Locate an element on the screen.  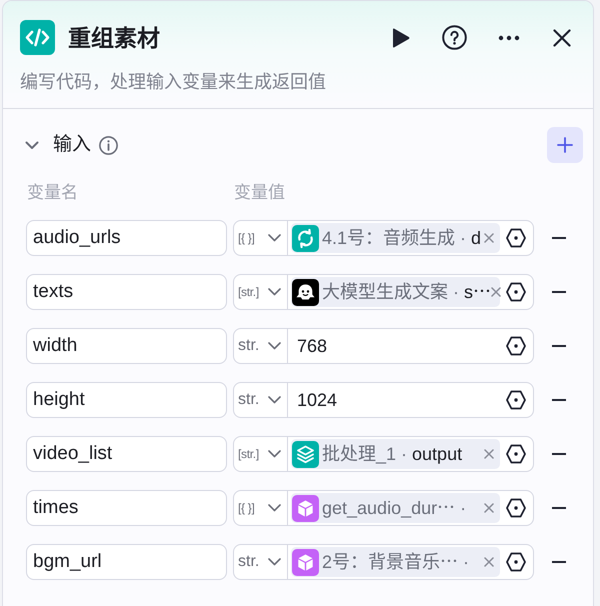
variable-value-field: str. 768 is located at coordinates (383, 346).